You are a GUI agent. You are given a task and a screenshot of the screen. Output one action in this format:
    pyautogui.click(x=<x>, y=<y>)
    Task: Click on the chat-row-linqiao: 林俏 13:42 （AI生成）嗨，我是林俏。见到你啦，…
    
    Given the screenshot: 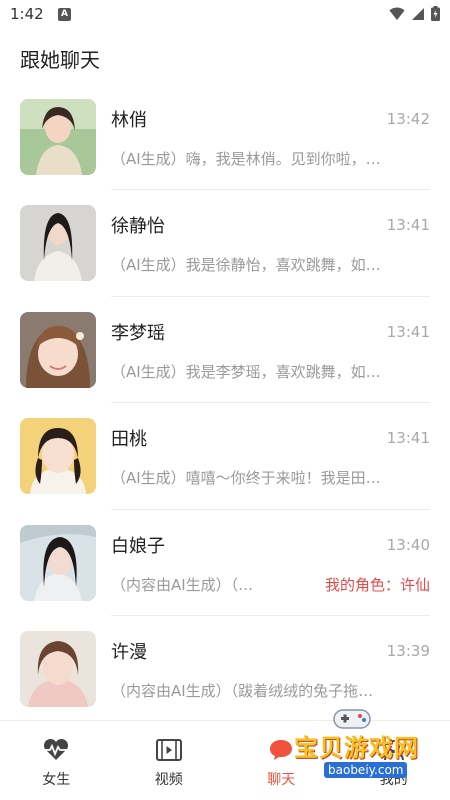 What is the action you would take?
    pyautogui.click(x=225, y=137)
    